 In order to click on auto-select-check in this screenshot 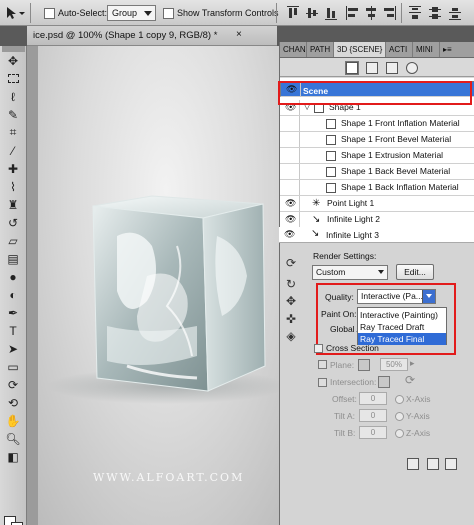, I will do `click(49, 13)`.